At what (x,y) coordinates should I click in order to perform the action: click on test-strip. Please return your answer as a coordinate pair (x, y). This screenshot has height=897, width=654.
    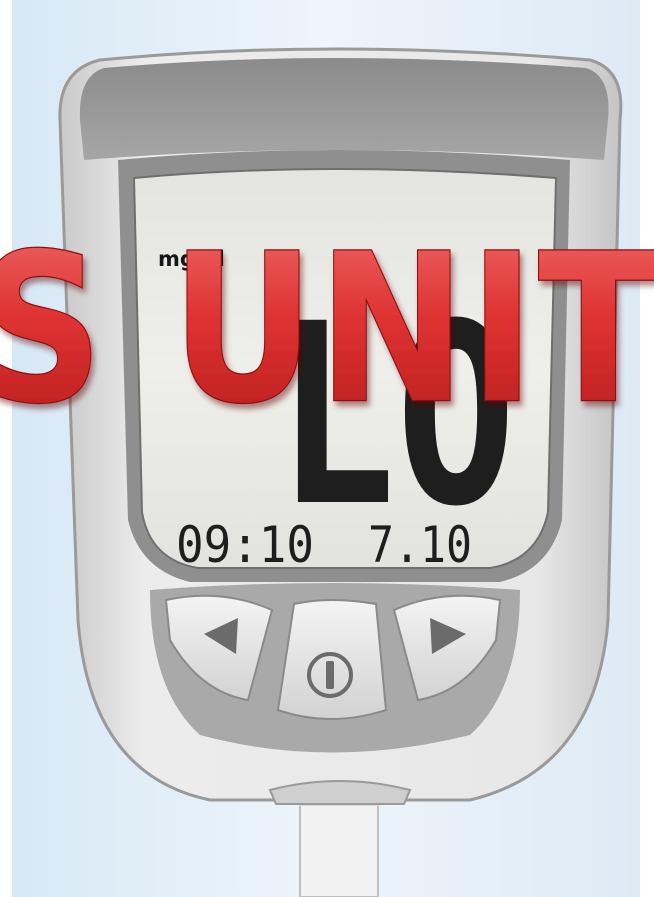
    Looking at the image, I should click on (339, 844).